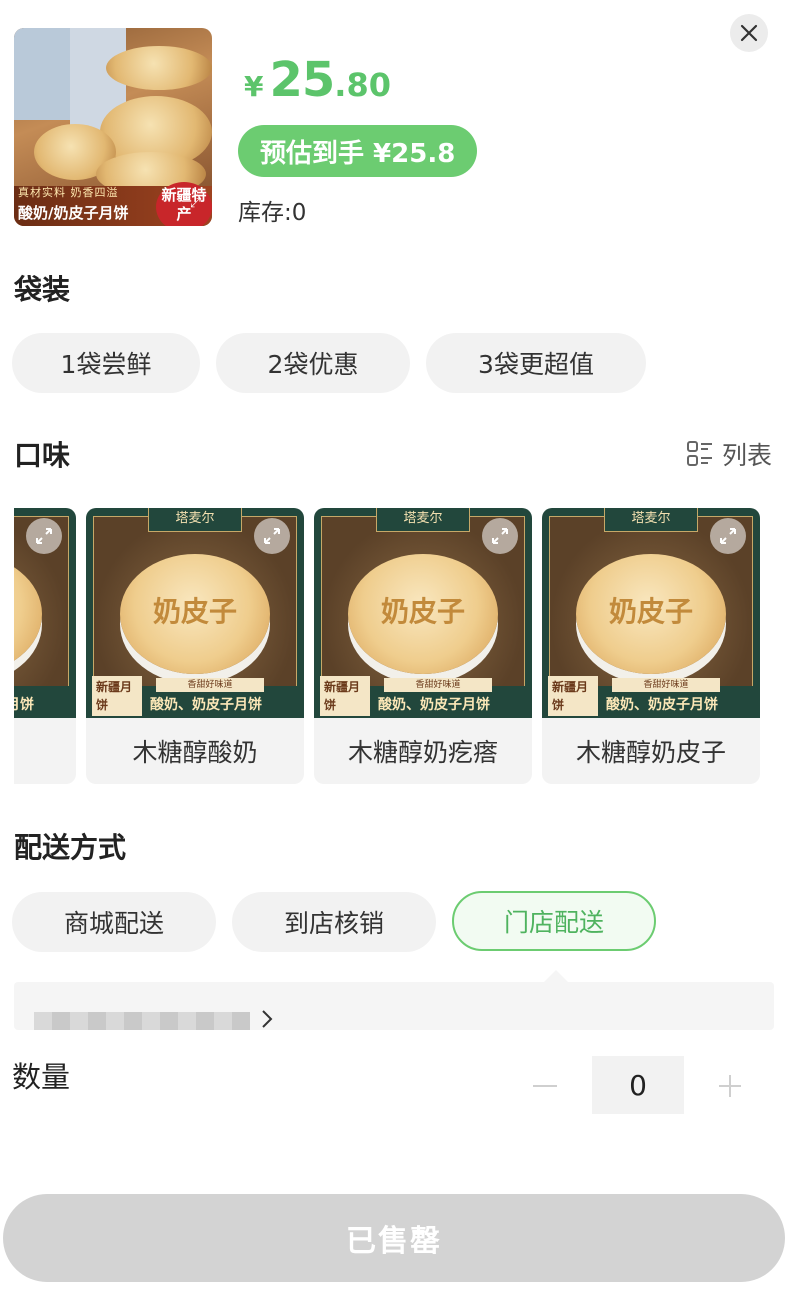  Describe the element at coordinates (195, 203) in the screenshot. I see `expand-icon: ⤢` at that location.